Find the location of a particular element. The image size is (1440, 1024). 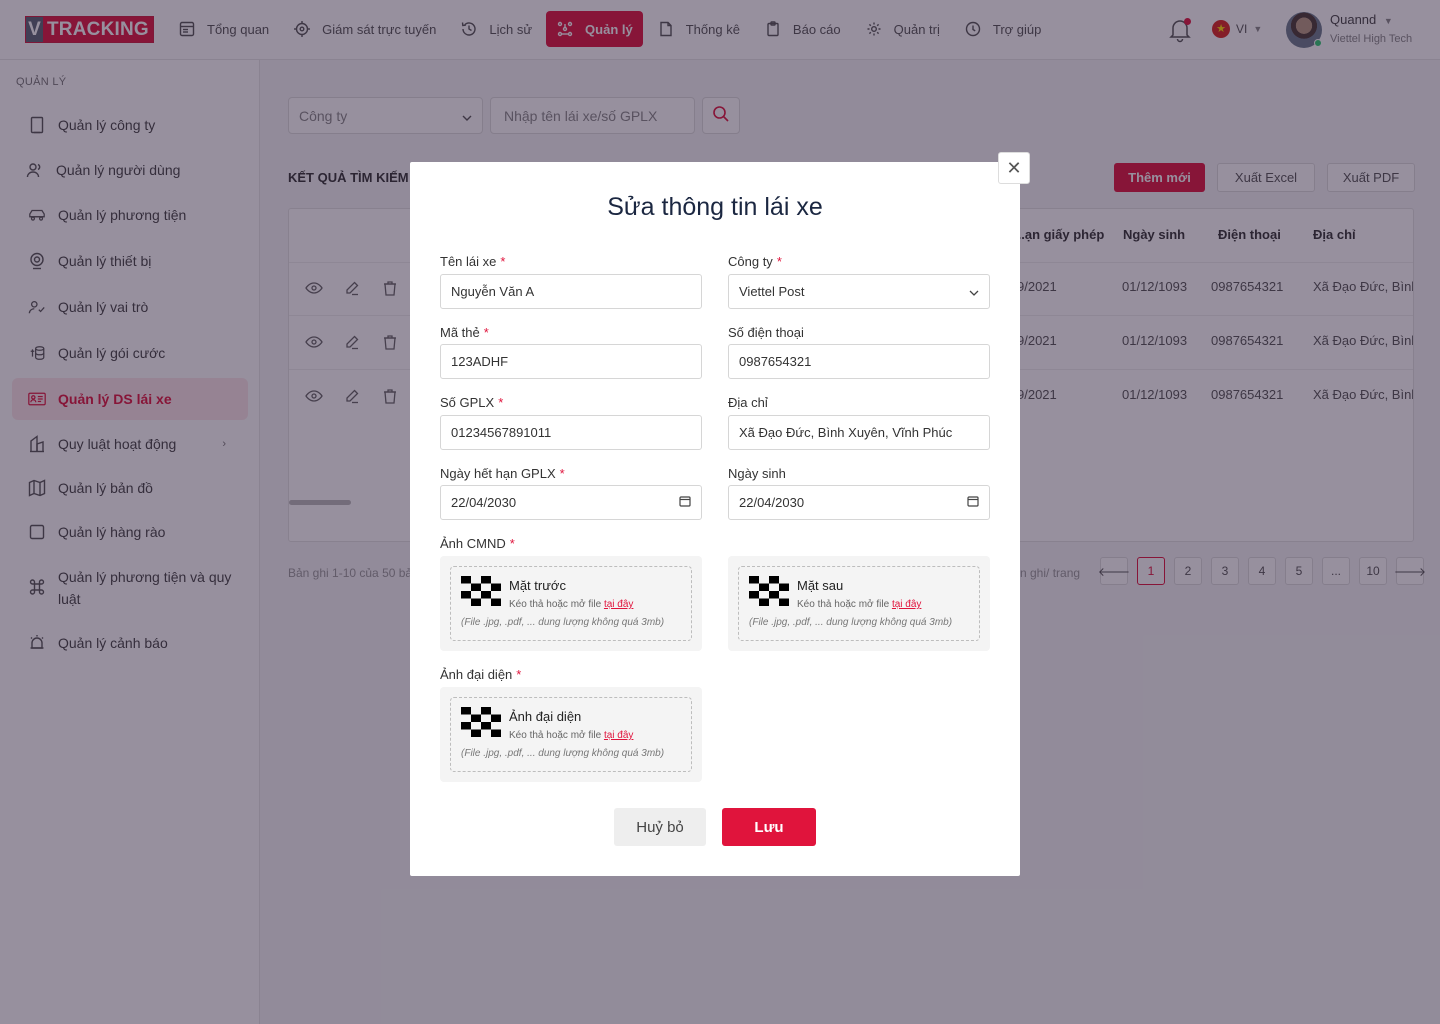

avatar-photo-label: Ảnh đại diện * is located at coordinates (481, 674).